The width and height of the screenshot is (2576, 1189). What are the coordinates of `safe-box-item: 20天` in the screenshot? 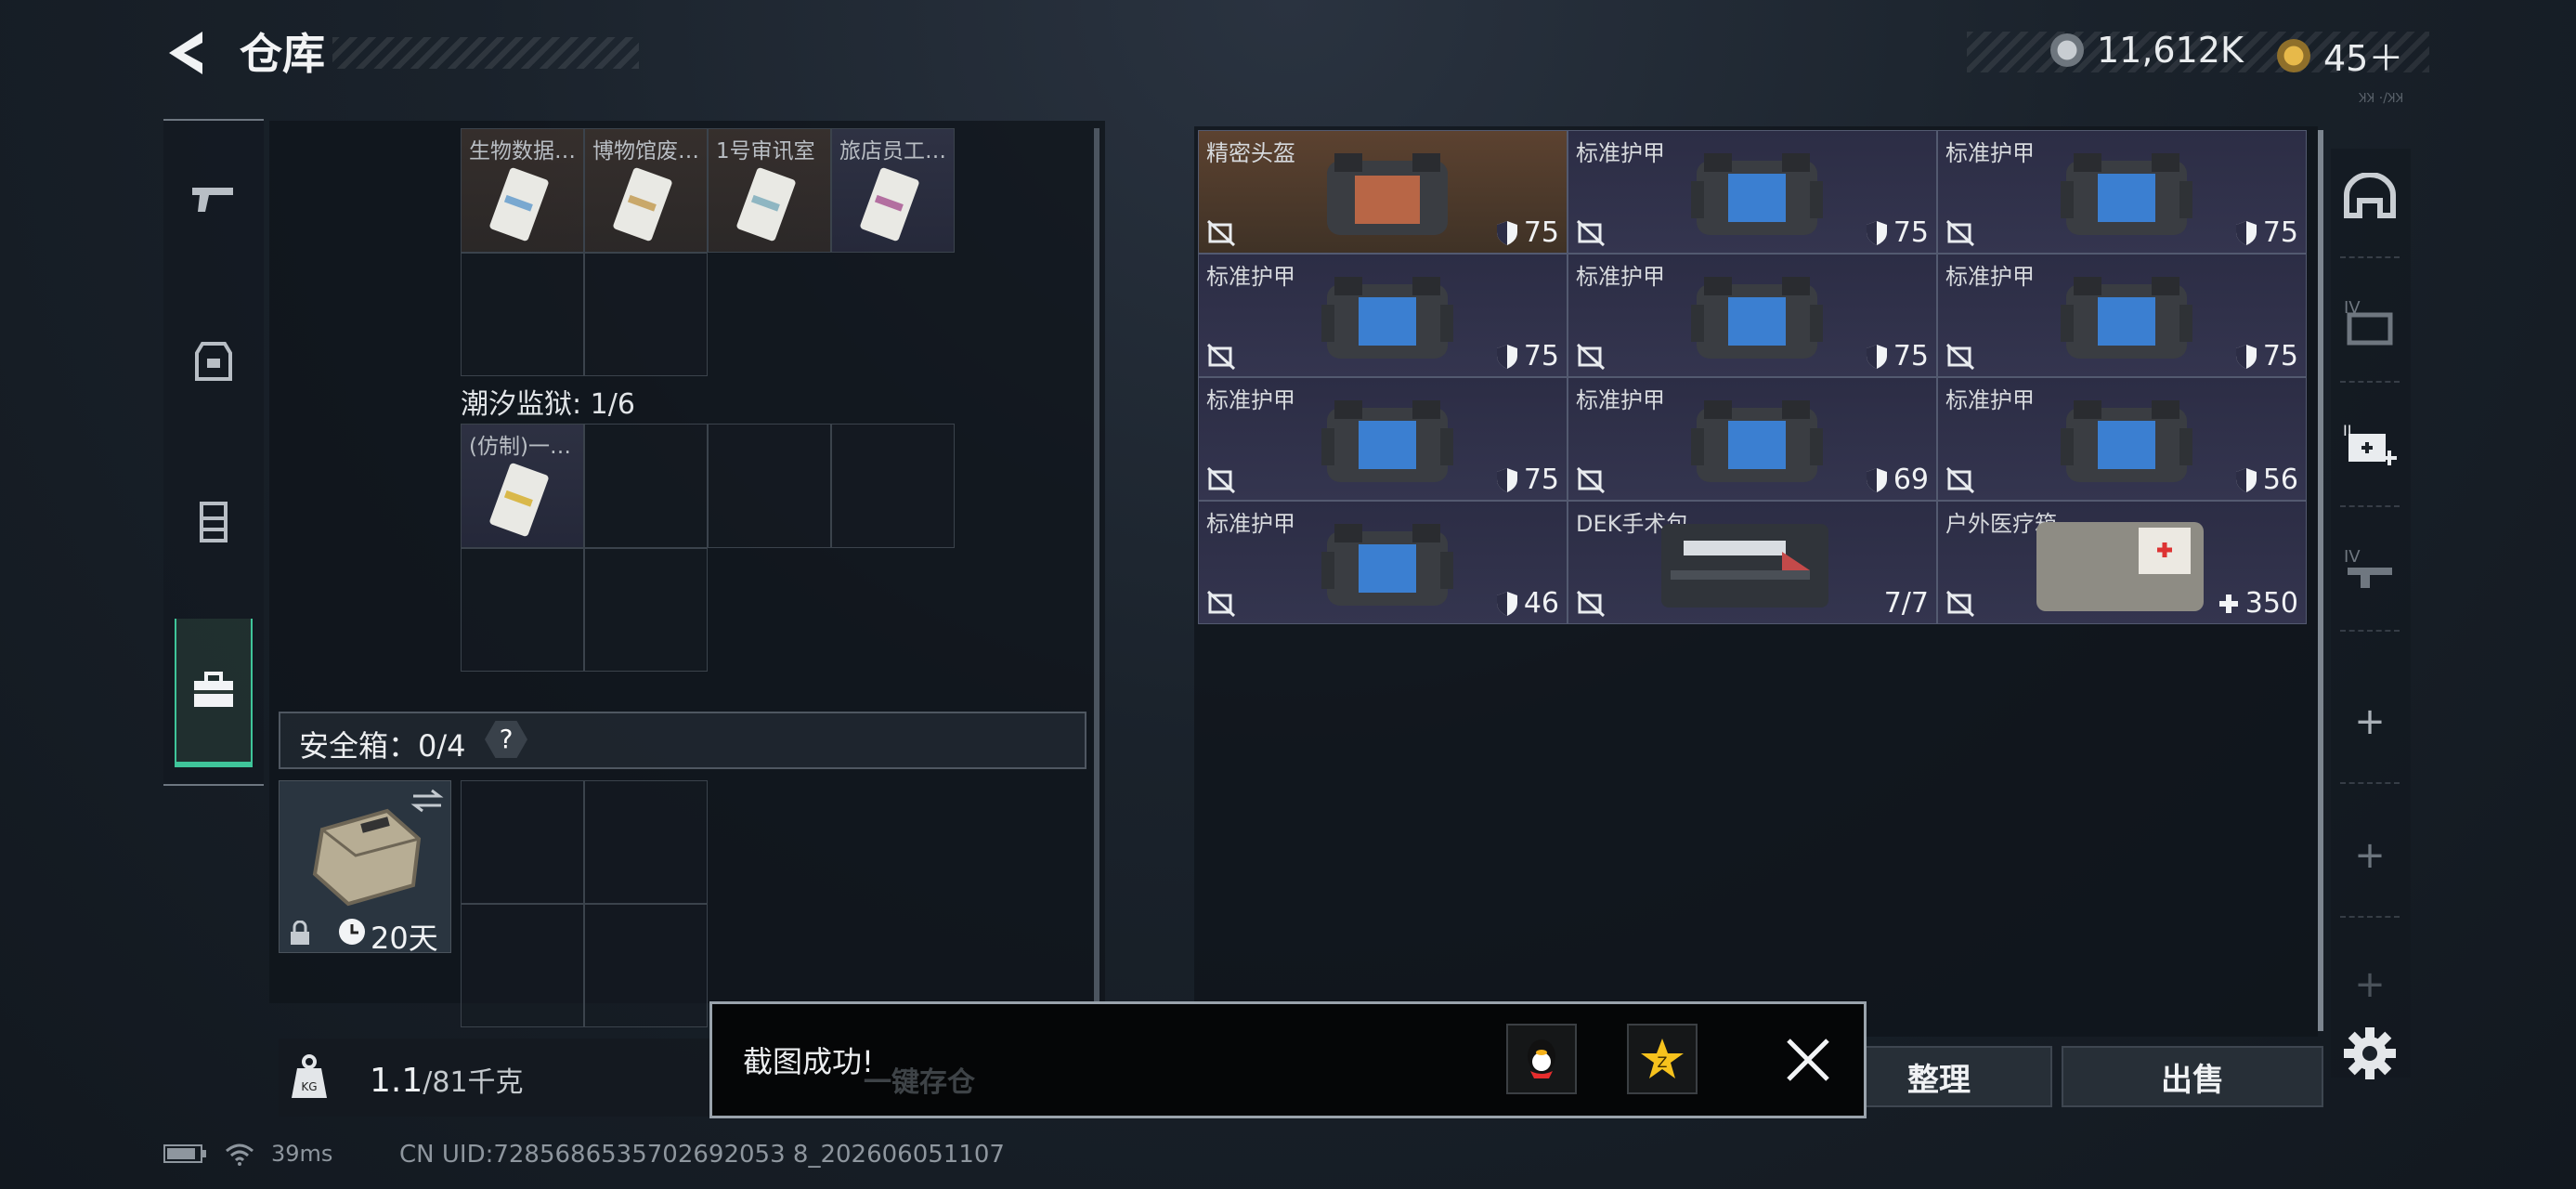 It's located at (365, 868).